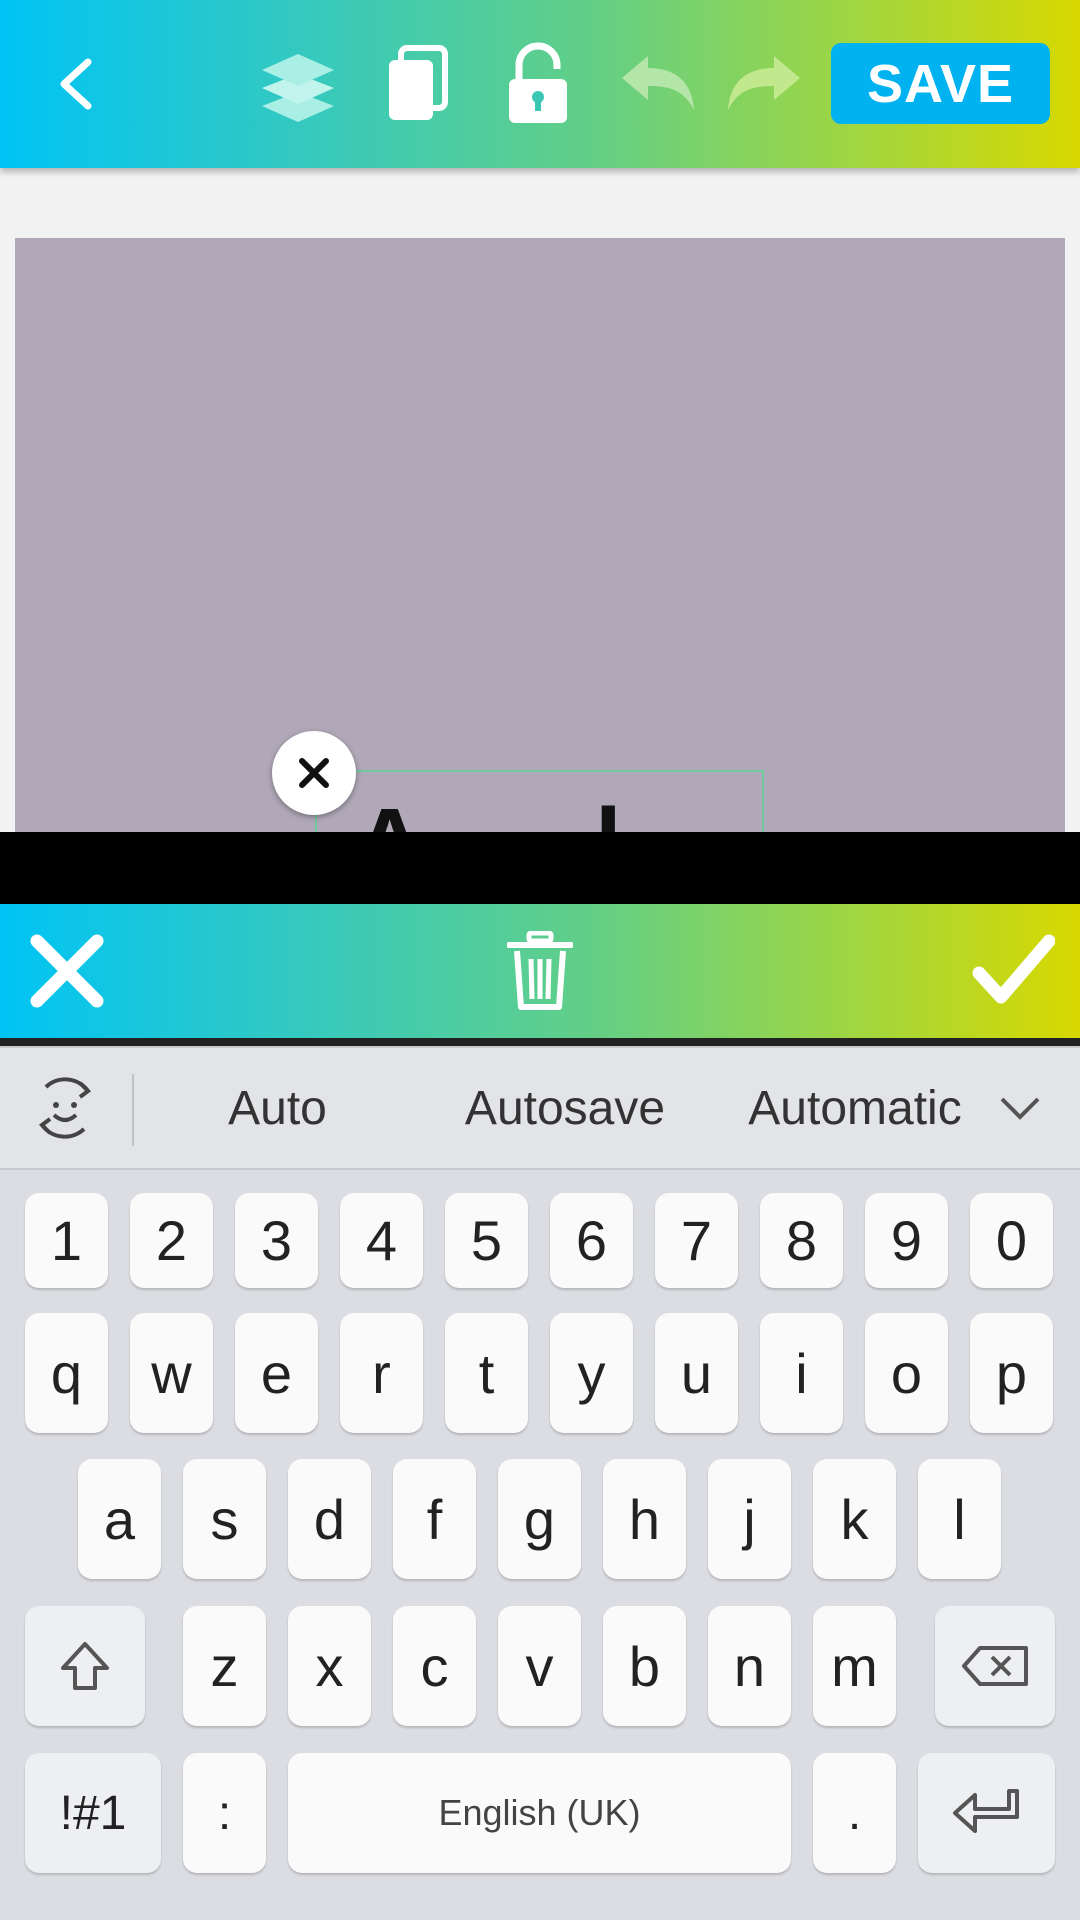  I want to click on space-key: English (UK), so click(539, 1813).